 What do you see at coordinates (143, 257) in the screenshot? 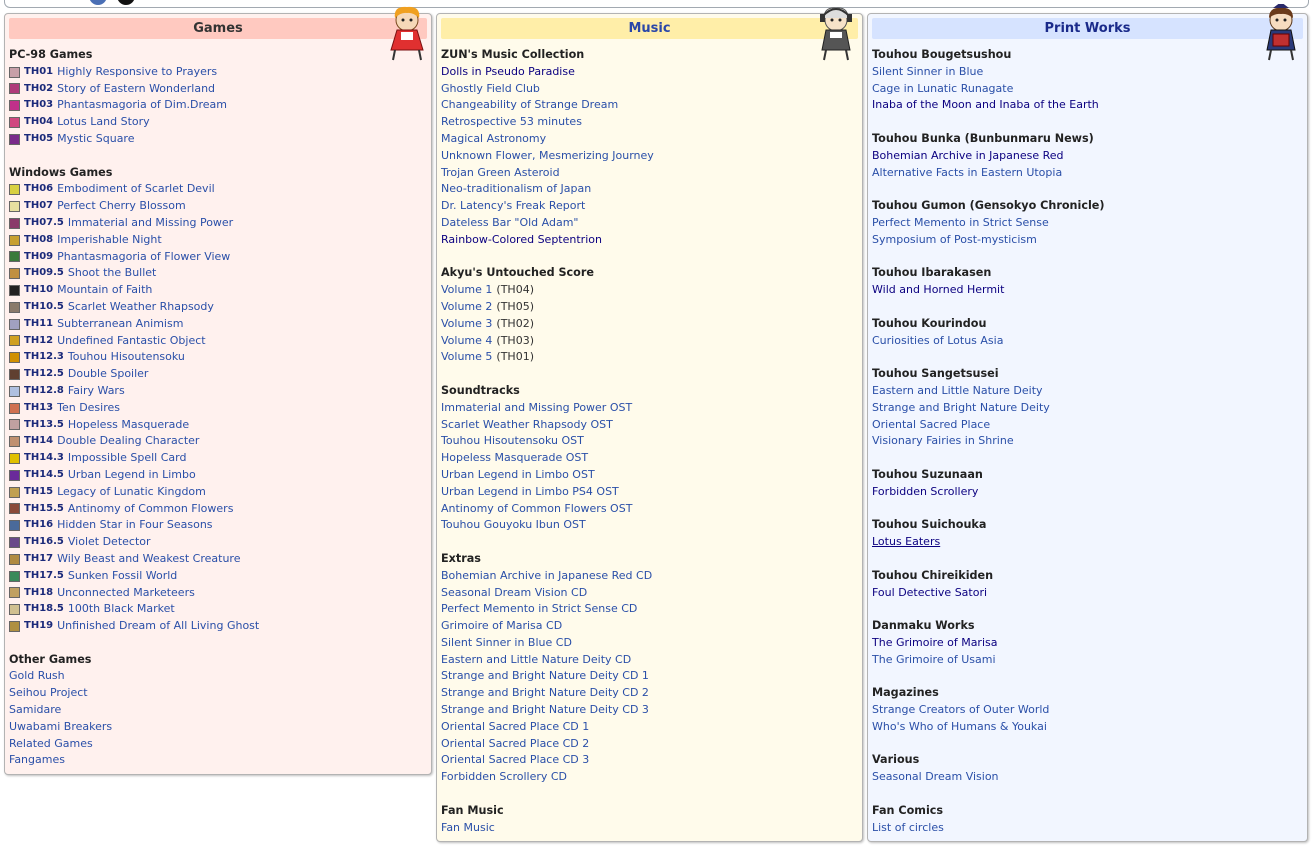
I see `link-phantasmagoria-of-flower-view: Phantasmagoria of Flower View` at bounding box center [143, 257].